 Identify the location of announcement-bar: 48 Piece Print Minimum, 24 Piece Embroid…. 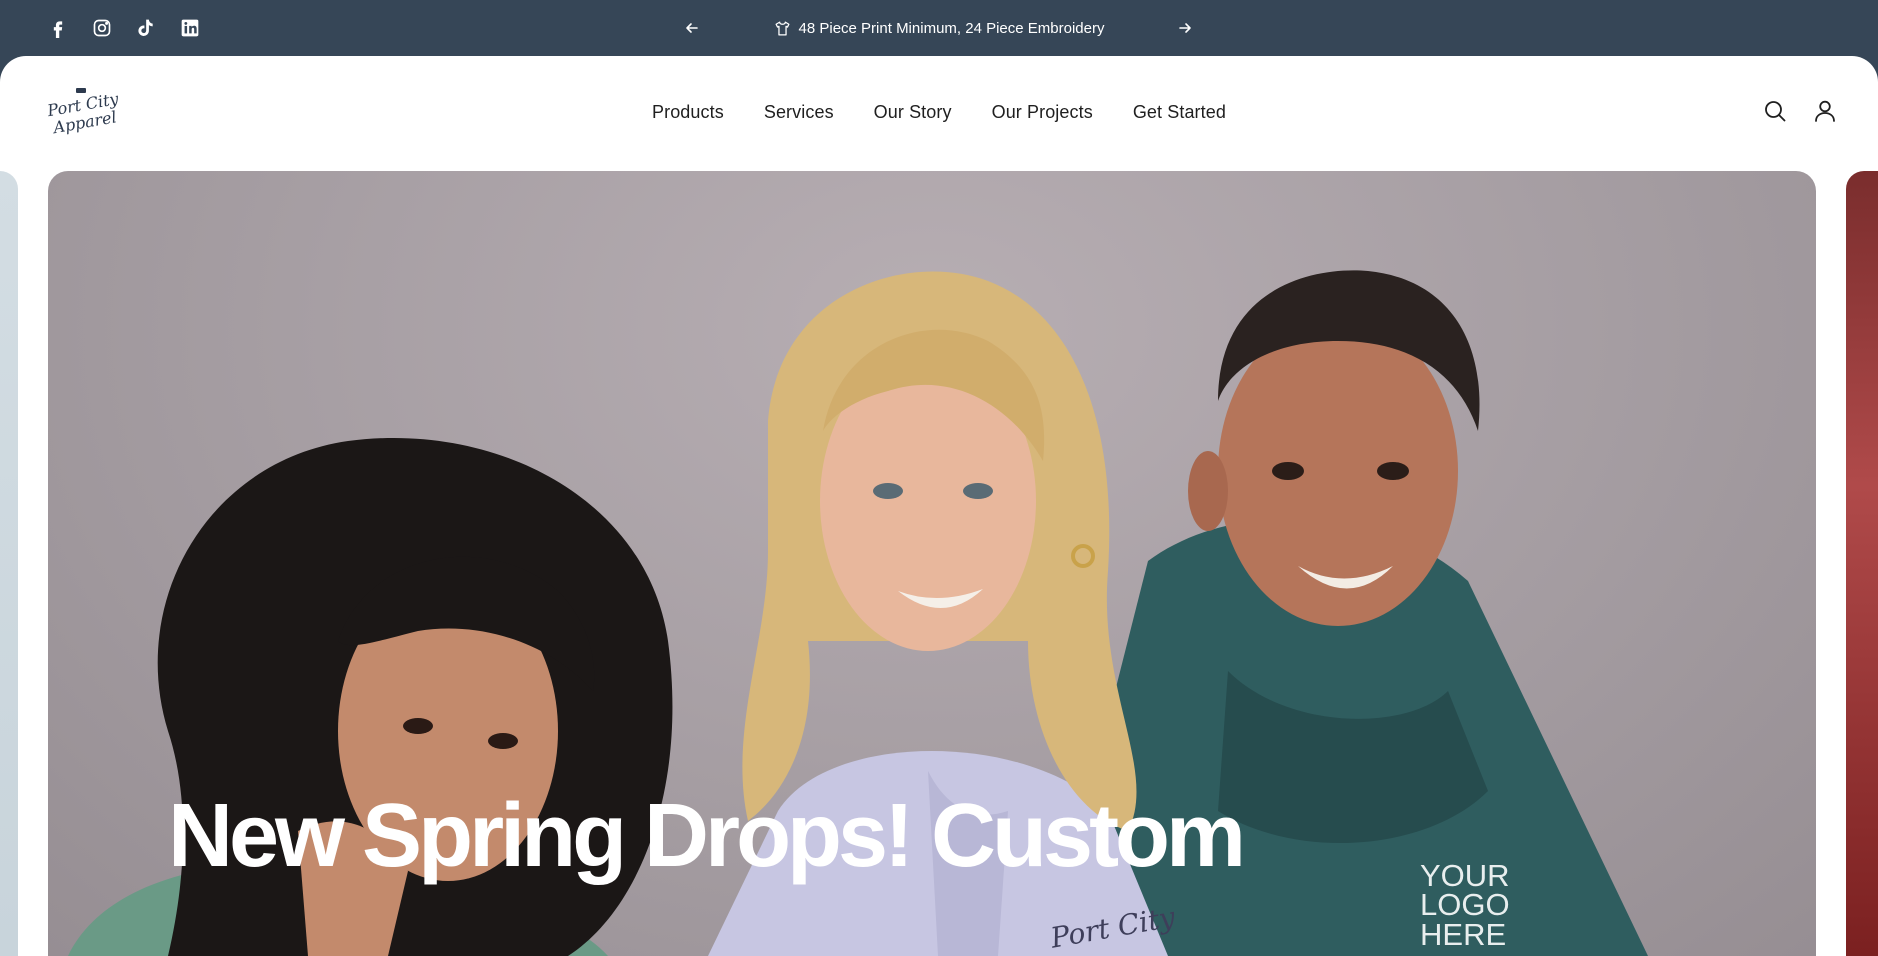
(939, 28).